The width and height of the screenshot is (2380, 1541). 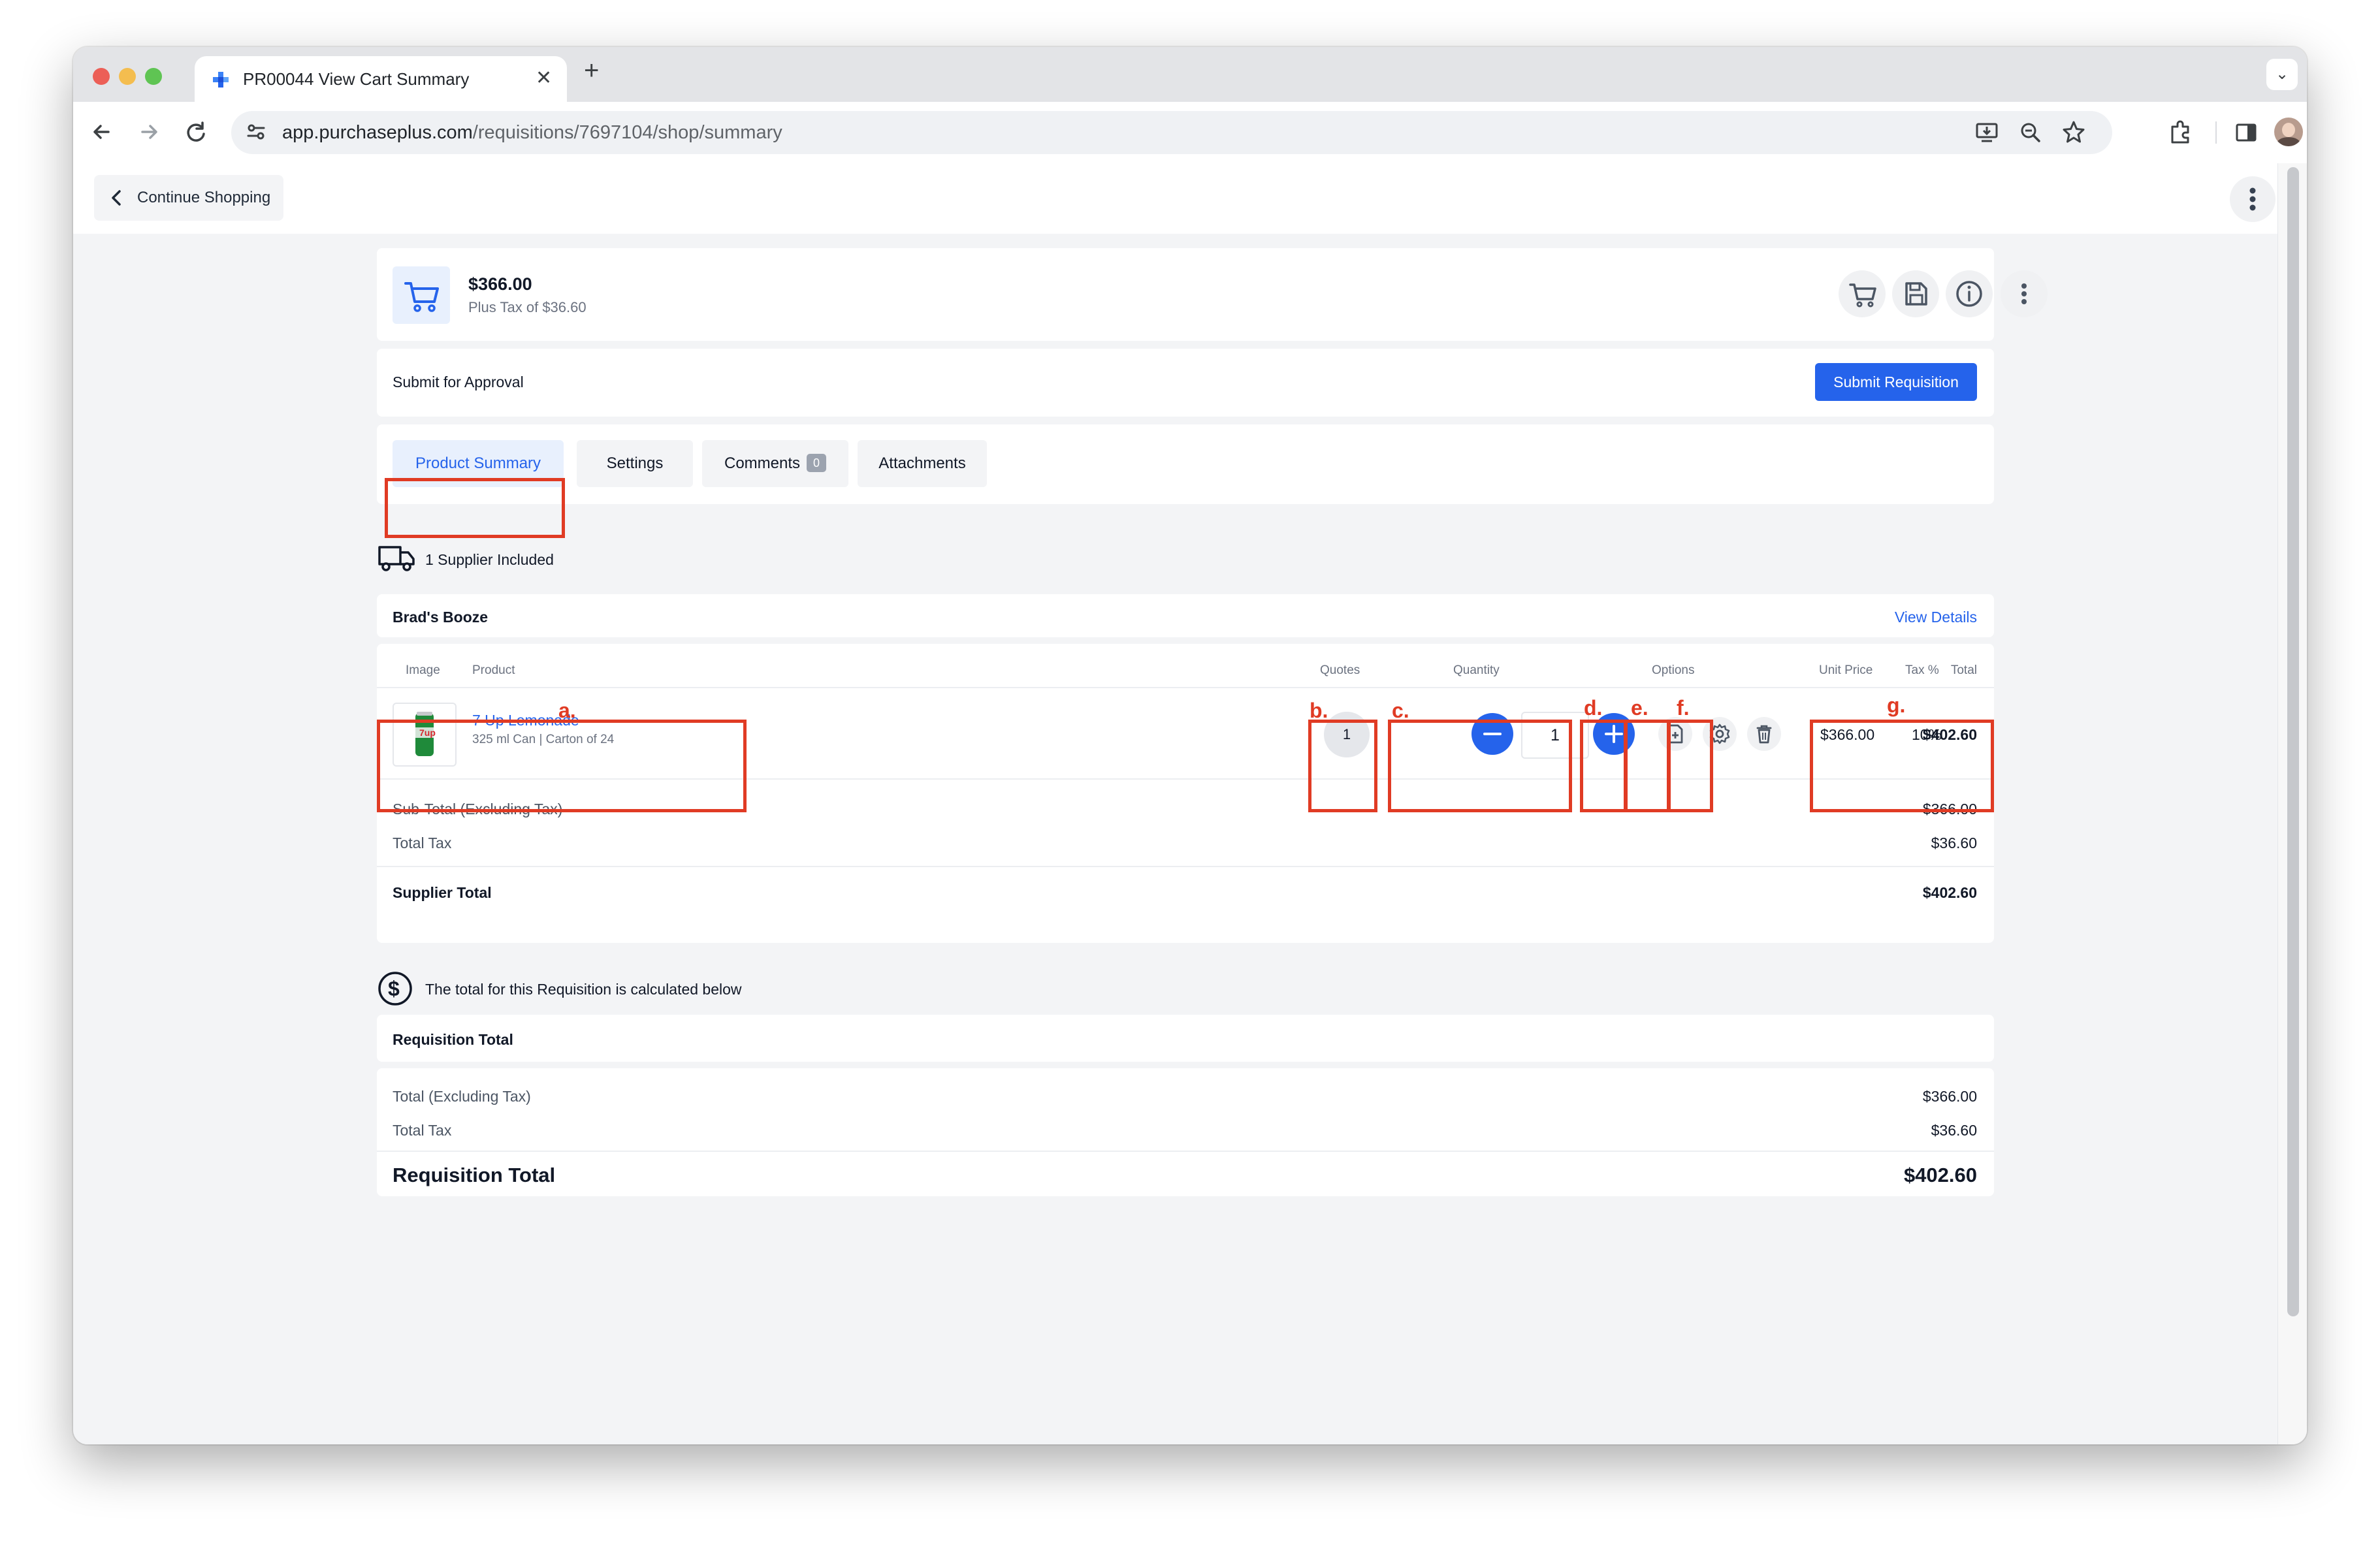 I want to click on annotation-box-a, so click(x=562, y=766).